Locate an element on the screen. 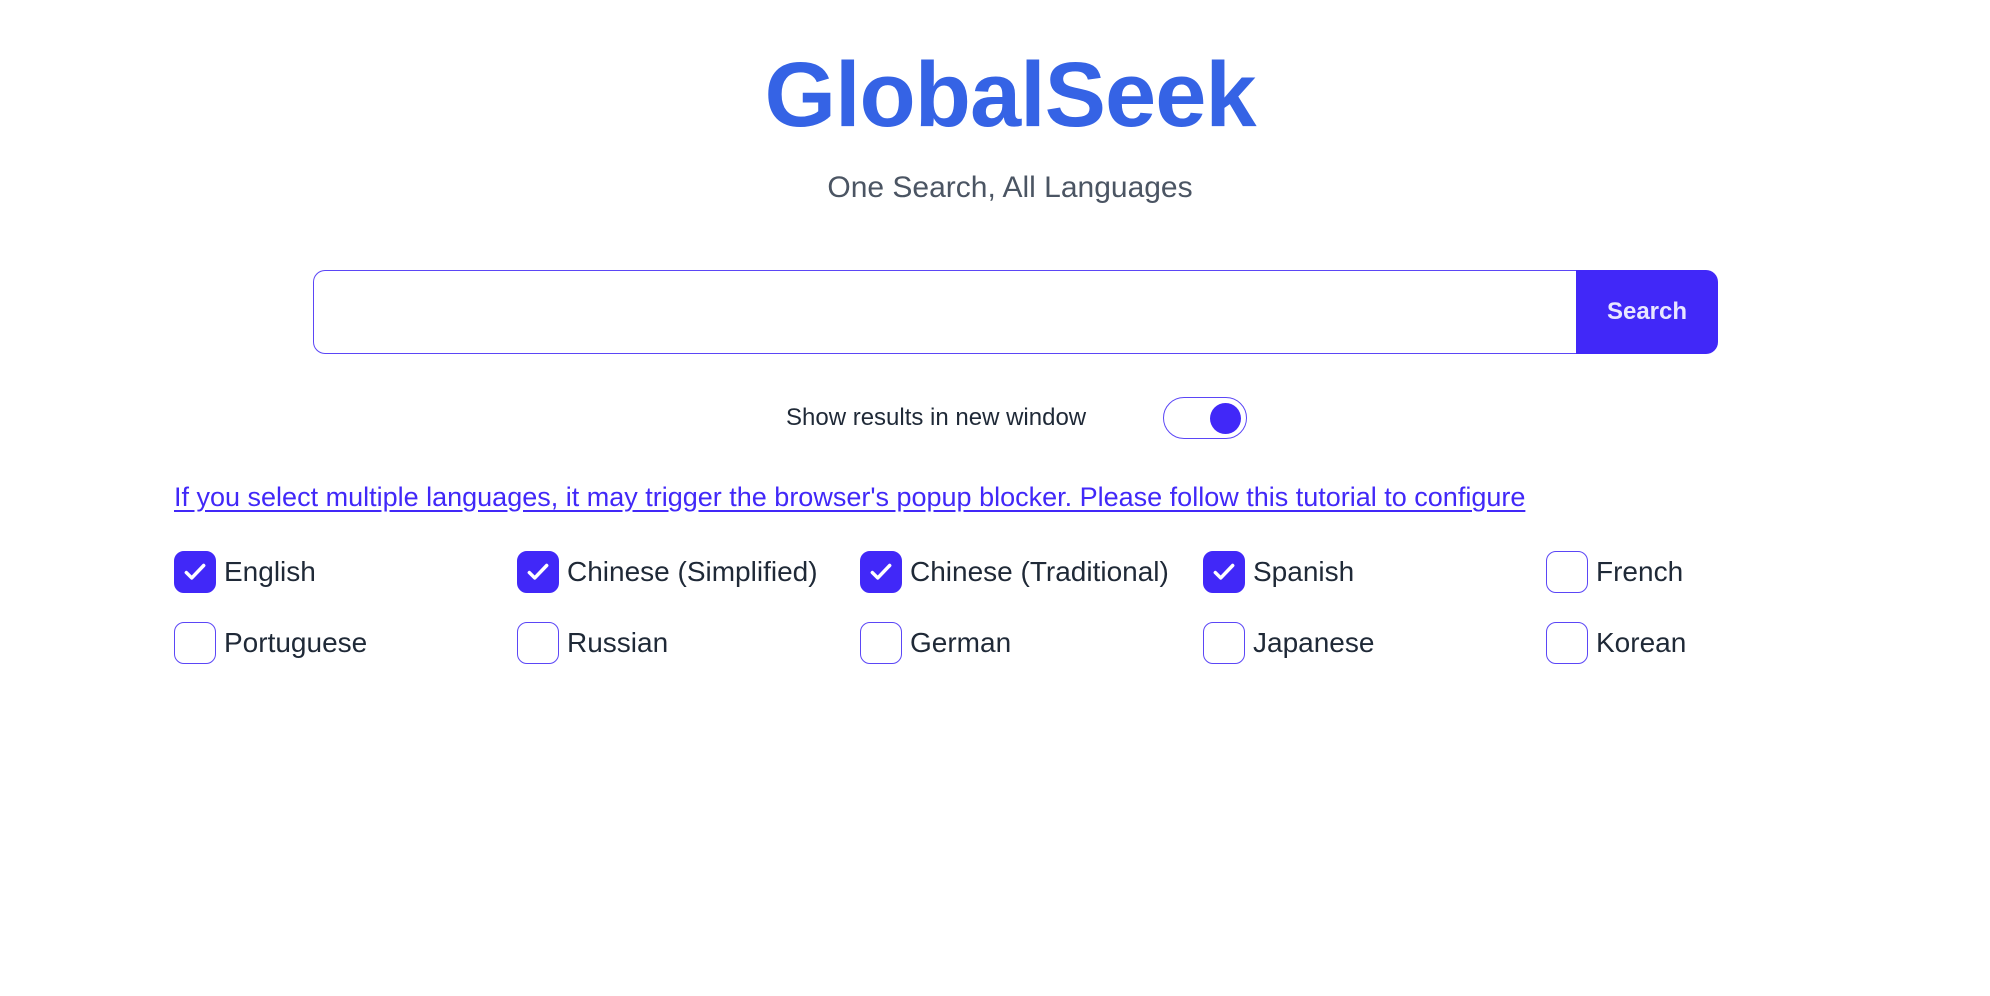 The height and width of the screenshot is (996, 1990). language-option-chinese-traditional: Chinese (Traditional) is located at coordinates (1031, 571).